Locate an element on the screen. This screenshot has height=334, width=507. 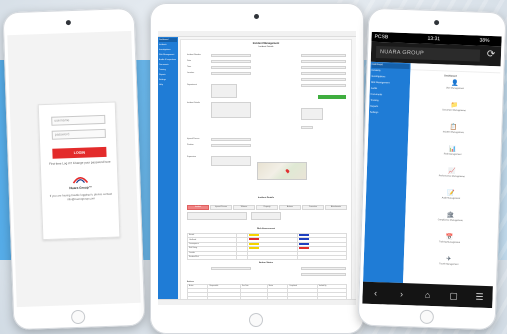
login-button: LOGIN is located at coordinates (79, 152).